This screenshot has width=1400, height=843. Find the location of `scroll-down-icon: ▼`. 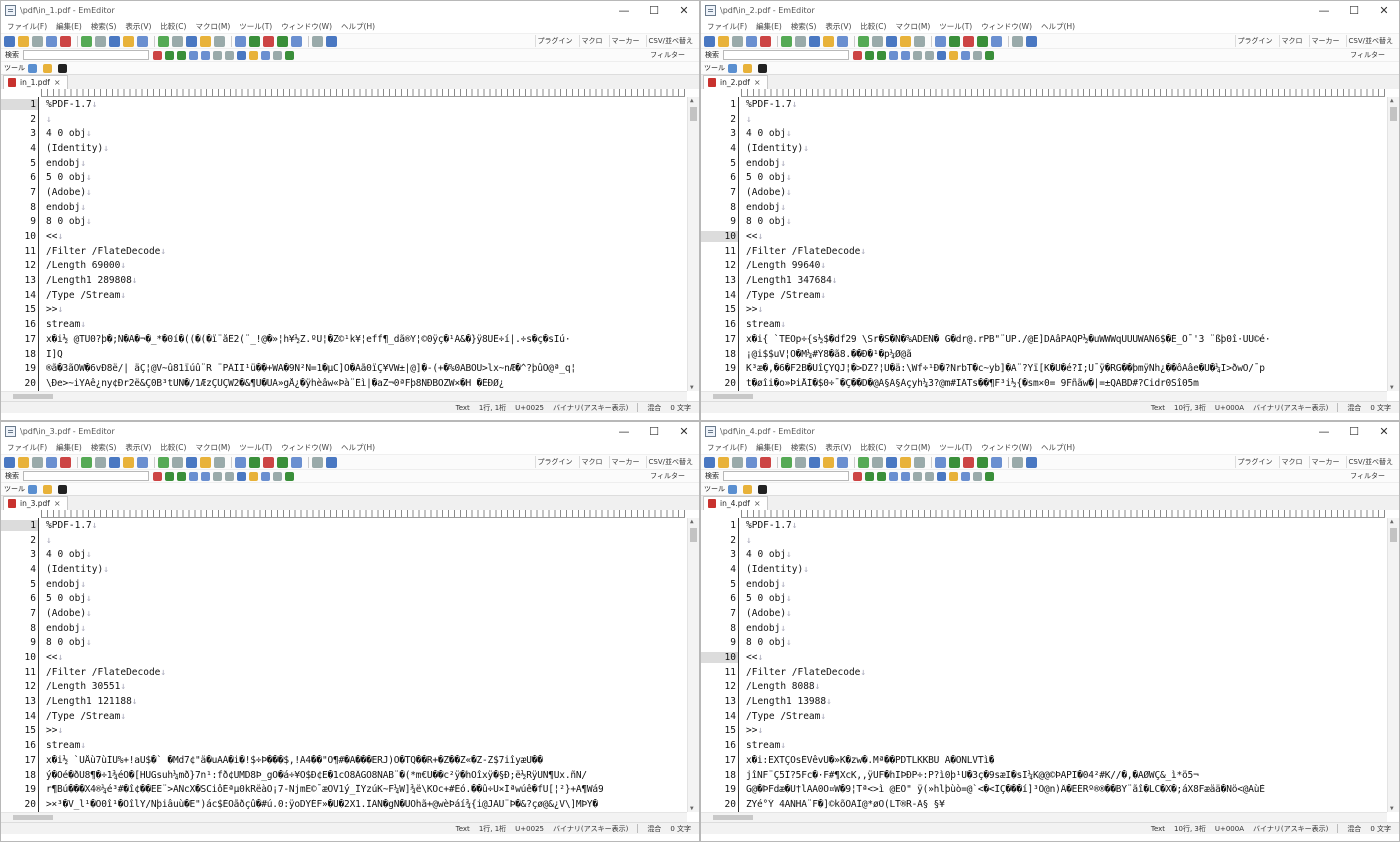

scroll-down-icon: ▼ is located at coordinates (1392, 387).